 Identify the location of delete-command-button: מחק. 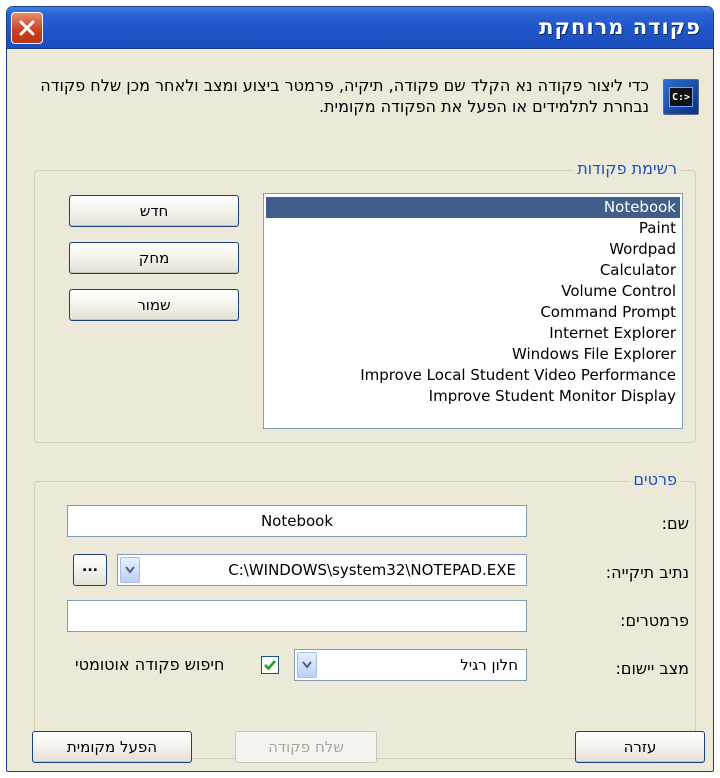
(154, 258).